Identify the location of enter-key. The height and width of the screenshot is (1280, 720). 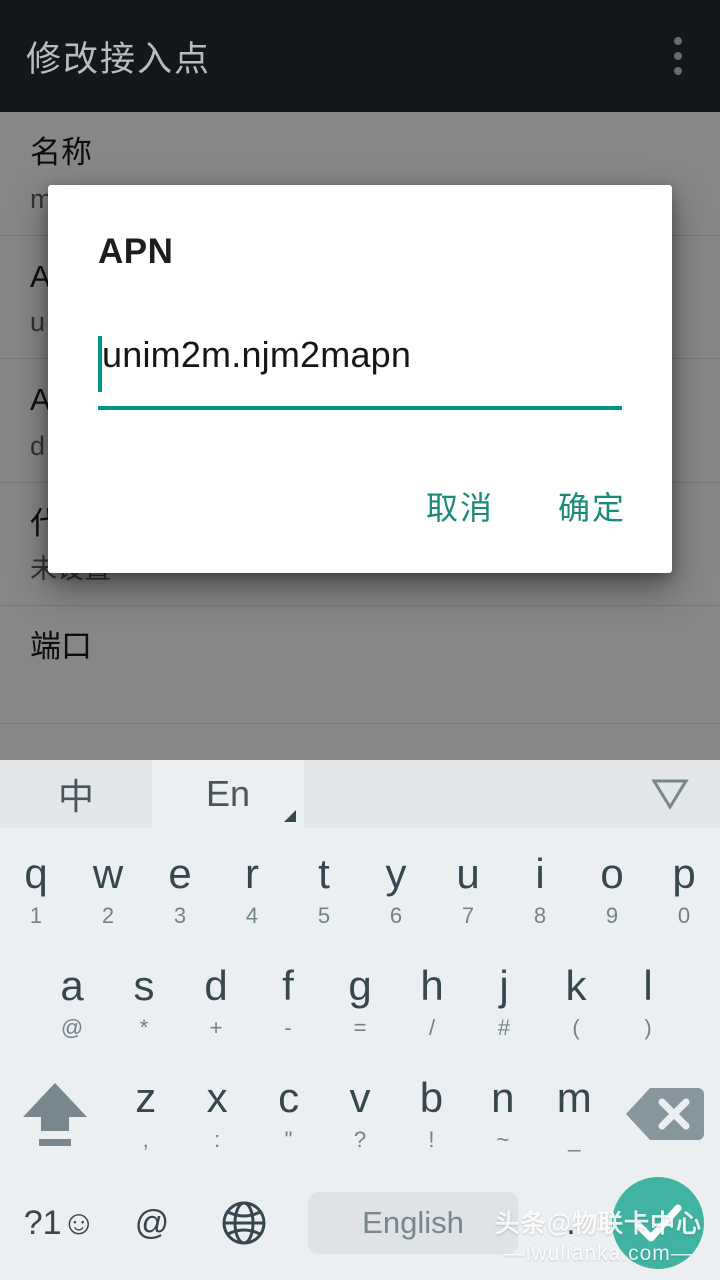
(658, 1223).